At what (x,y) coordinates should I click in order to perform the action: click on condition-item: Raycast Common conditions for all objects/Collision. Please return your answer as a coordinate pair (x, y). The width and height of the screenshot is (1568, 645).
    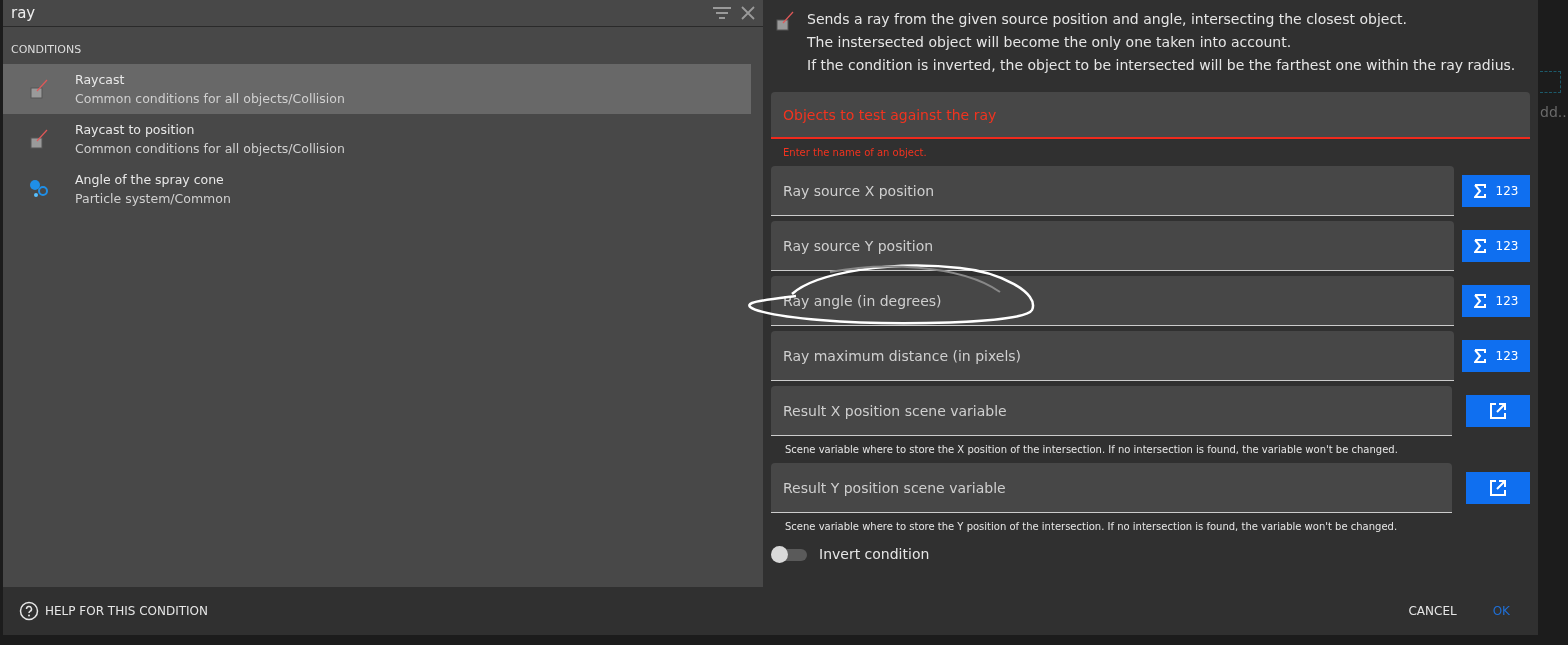
    Looking at the image, I should click on (377, 89).